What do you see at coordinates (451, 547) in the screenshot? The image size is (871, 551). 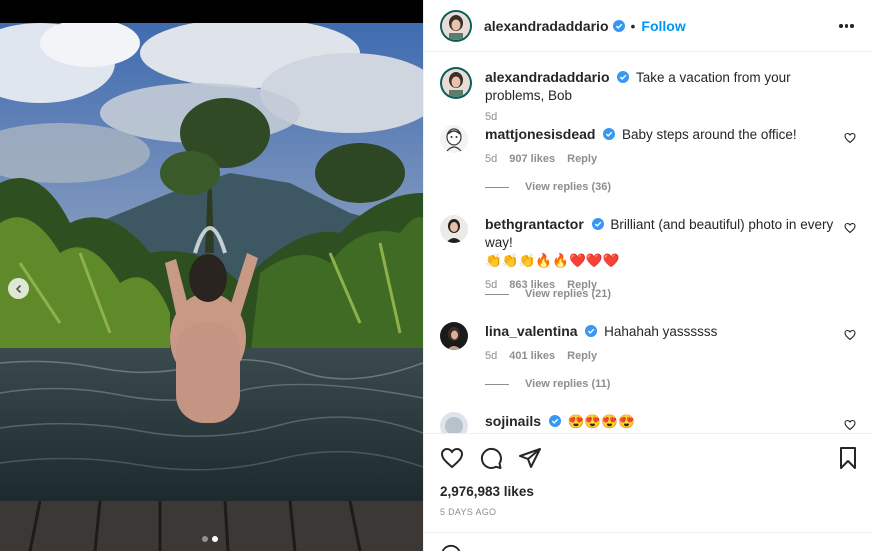 I see `emoji-icon` at bounding box center [451, 547].